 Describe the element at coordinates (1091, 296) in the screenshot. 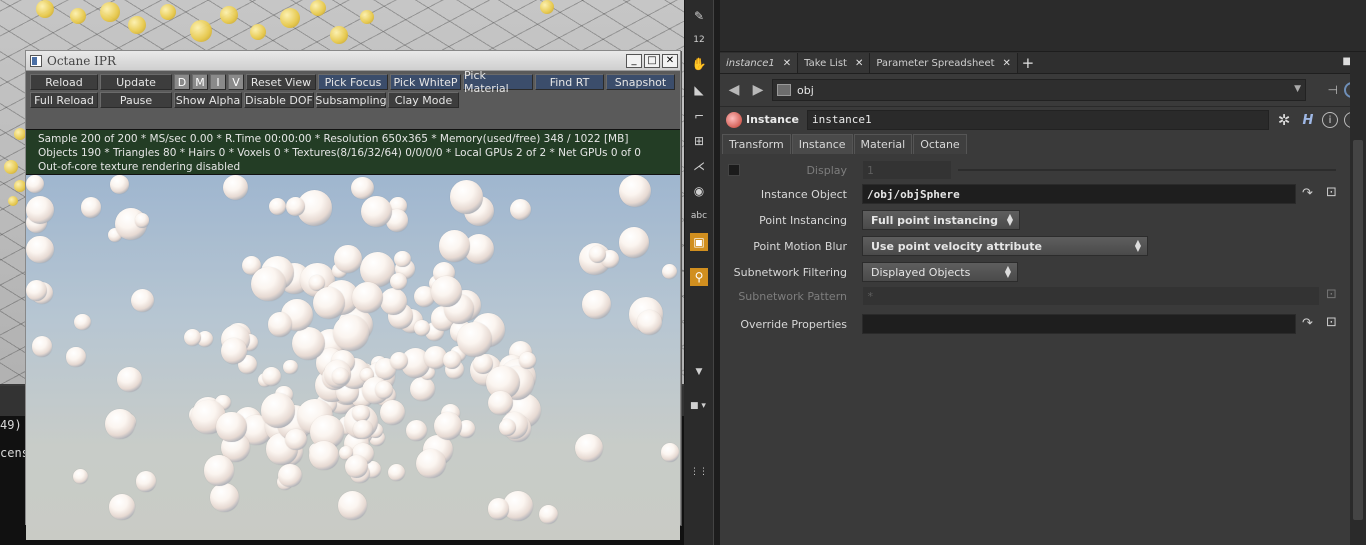

I see `subnetwork-pattern-field: *` at that location.